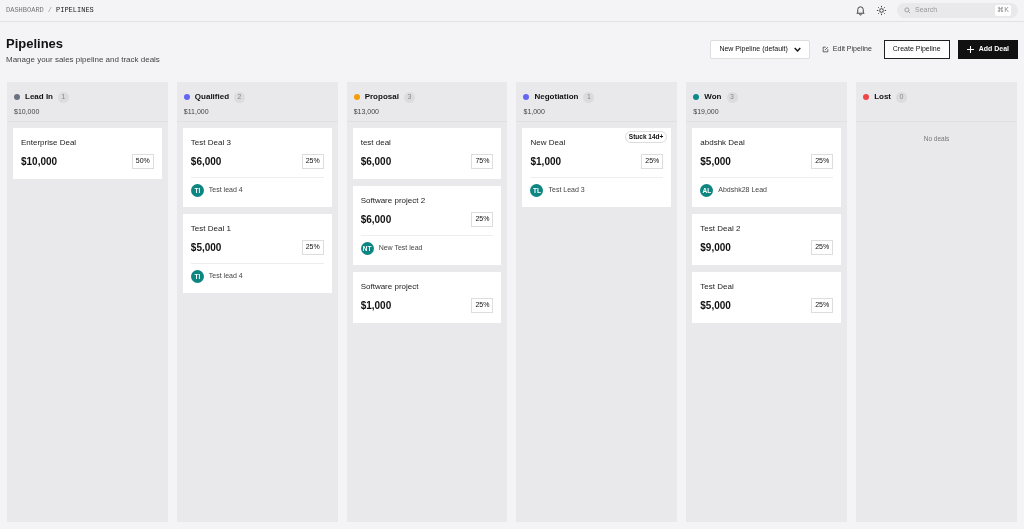 This screenshot has width=1024, height=529. What do you see at coordinates (83, 60) in the screenshot?
I see `page-subtitle: Manage your sales pipeline and track deals` at bounding box center [83, 60].